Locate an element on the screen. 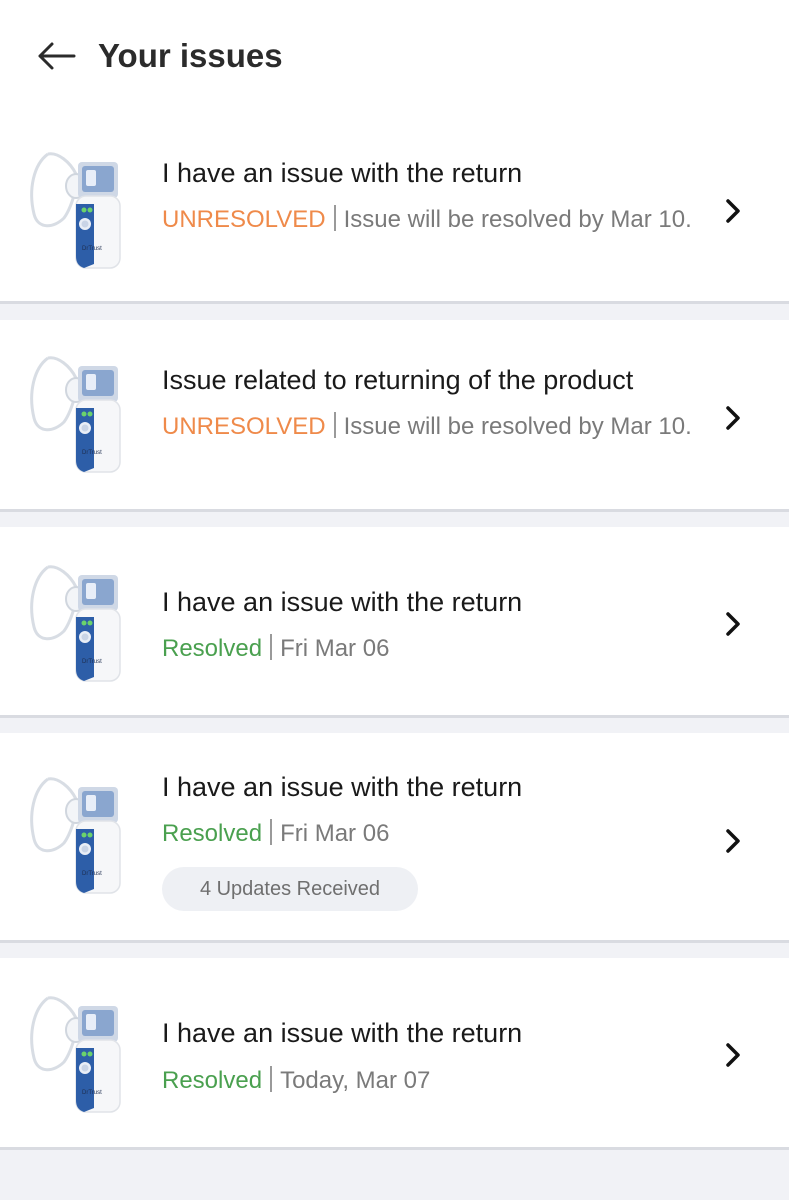 The image size is (789, 1200). header: Your issues is located at coordinates (394, 58).